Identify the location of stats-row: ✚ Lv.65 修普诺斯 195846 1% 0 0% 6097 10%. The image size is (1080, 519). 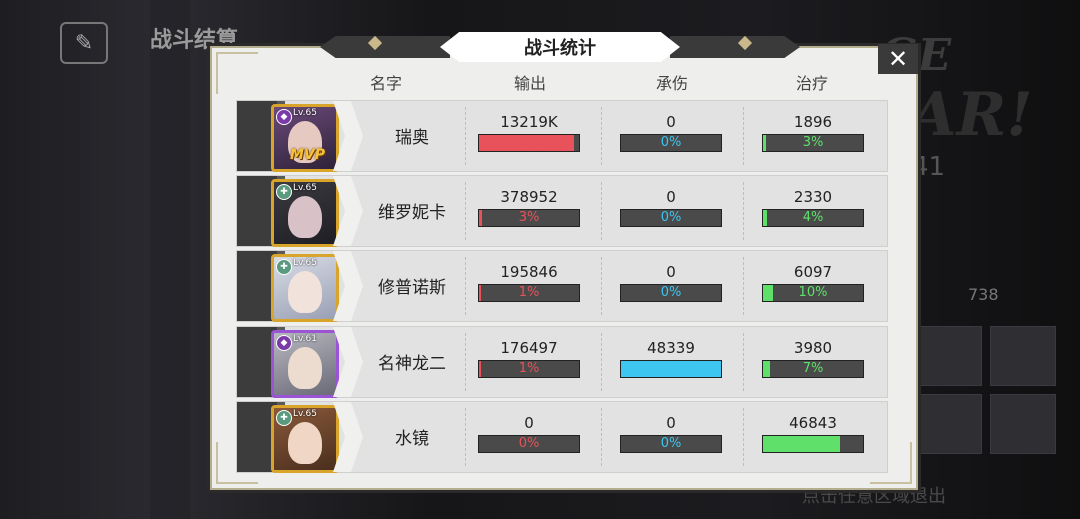
(562, 286).